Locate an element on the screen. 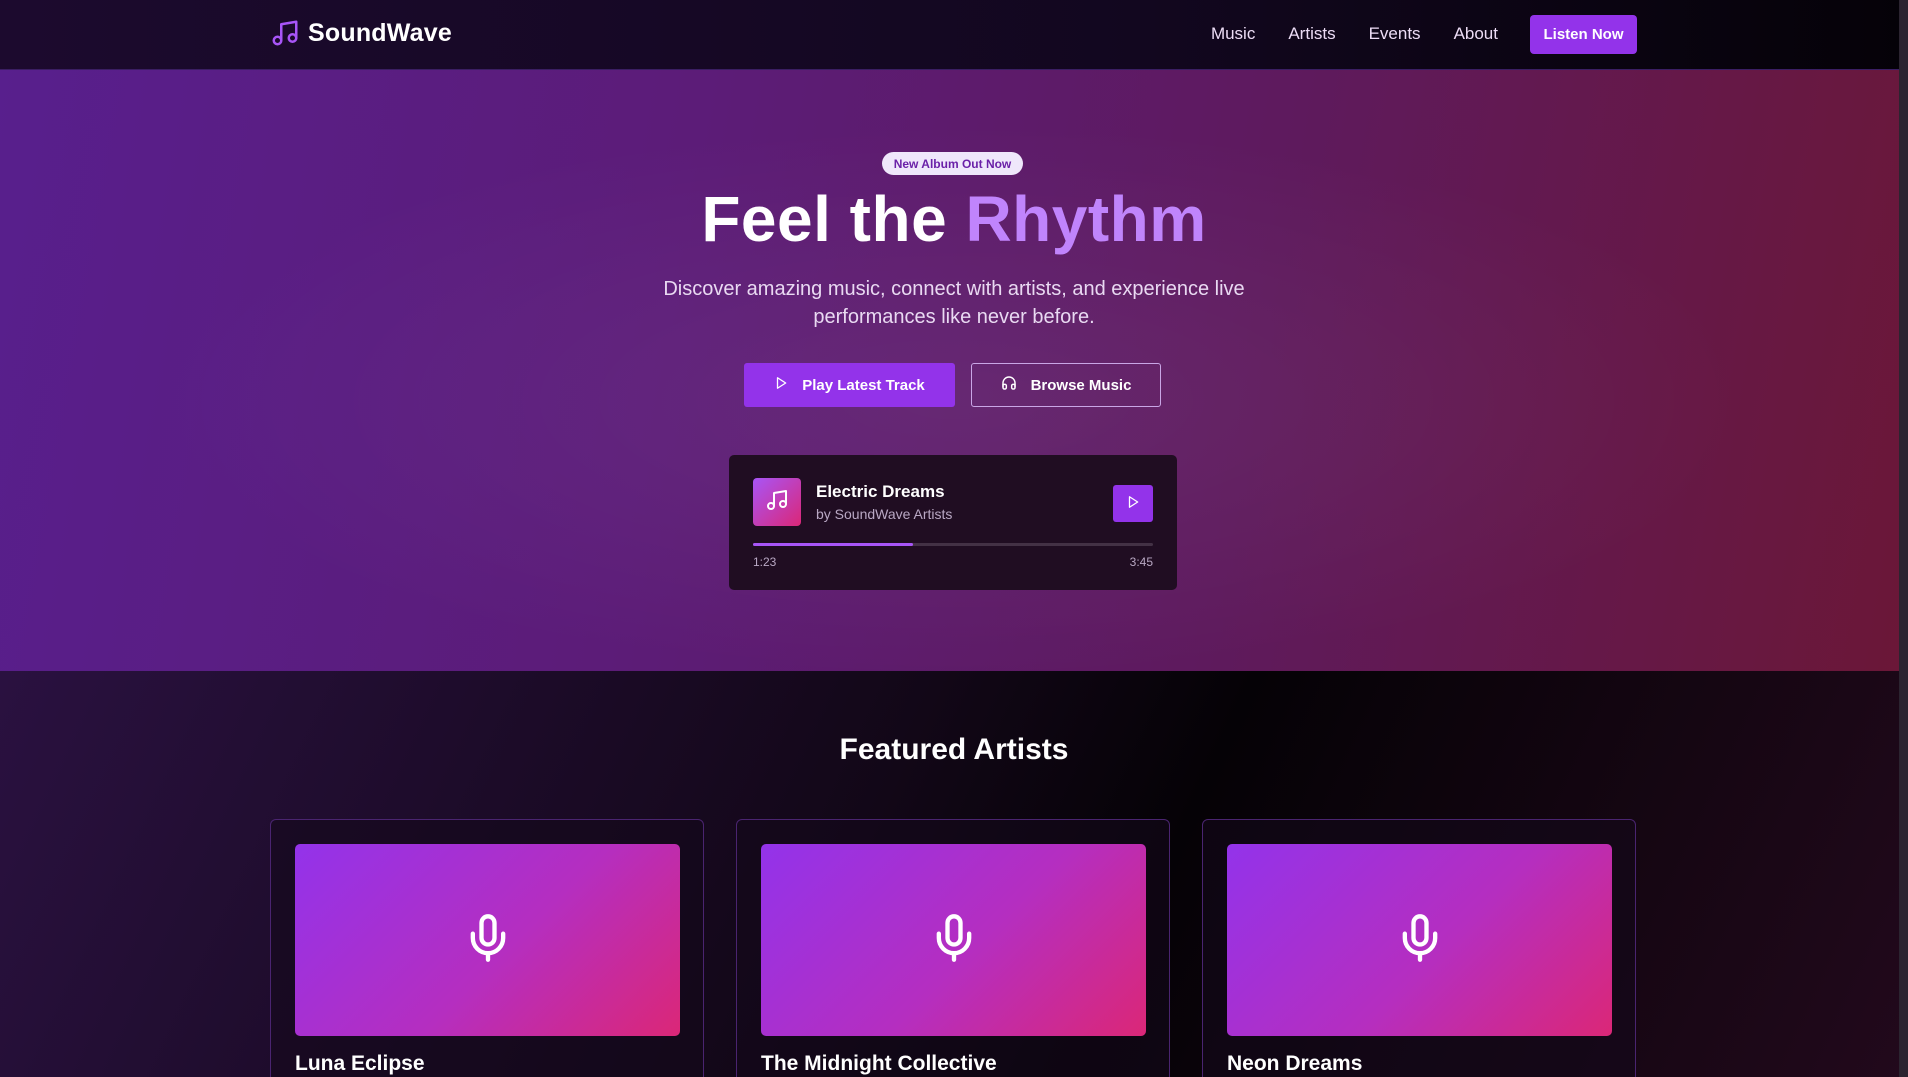 Image resolution: width=1908 pixels, height=1077 pixels. main-nav: Music Artists Events About is located at coordinates (1354, 34).